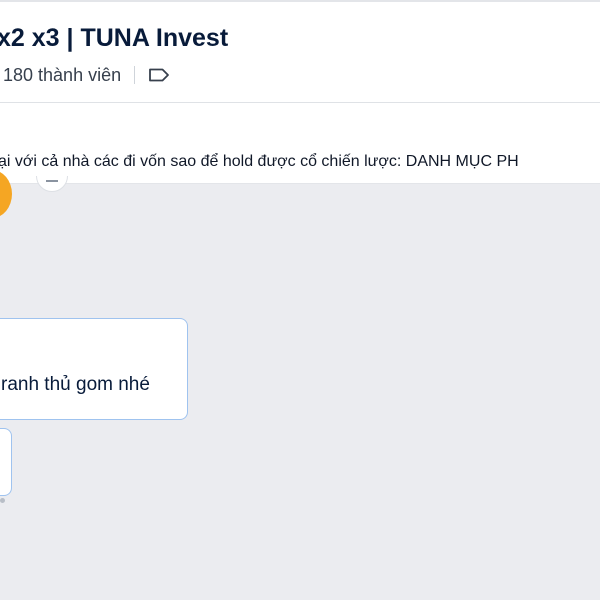 The height and width of the screenshot is (600, 600). Describe the element at coordinates (62, 75) in the screenshot. I see `member-count: 180 thành viên` at that location.